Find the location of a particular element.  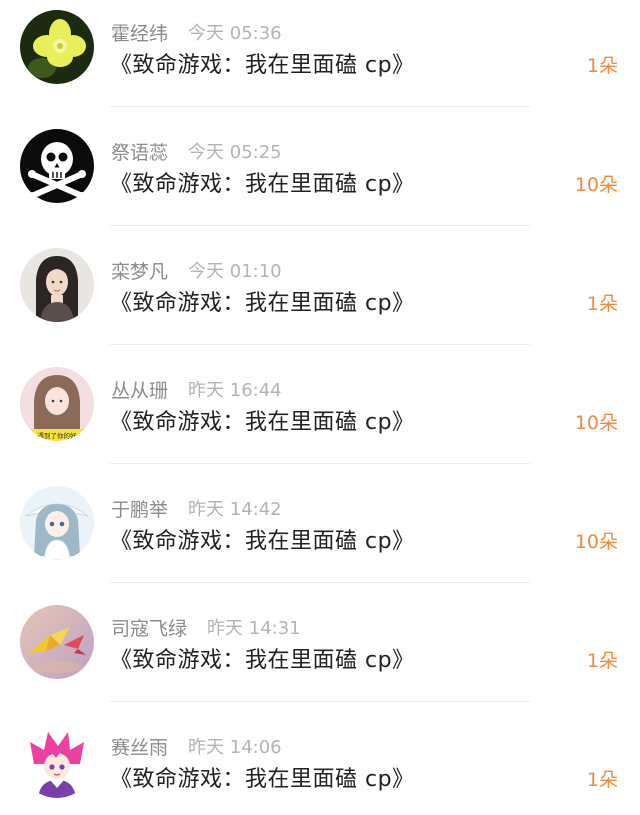

timestamp: 昨天 14:06 is located at coordinates (235, 747).